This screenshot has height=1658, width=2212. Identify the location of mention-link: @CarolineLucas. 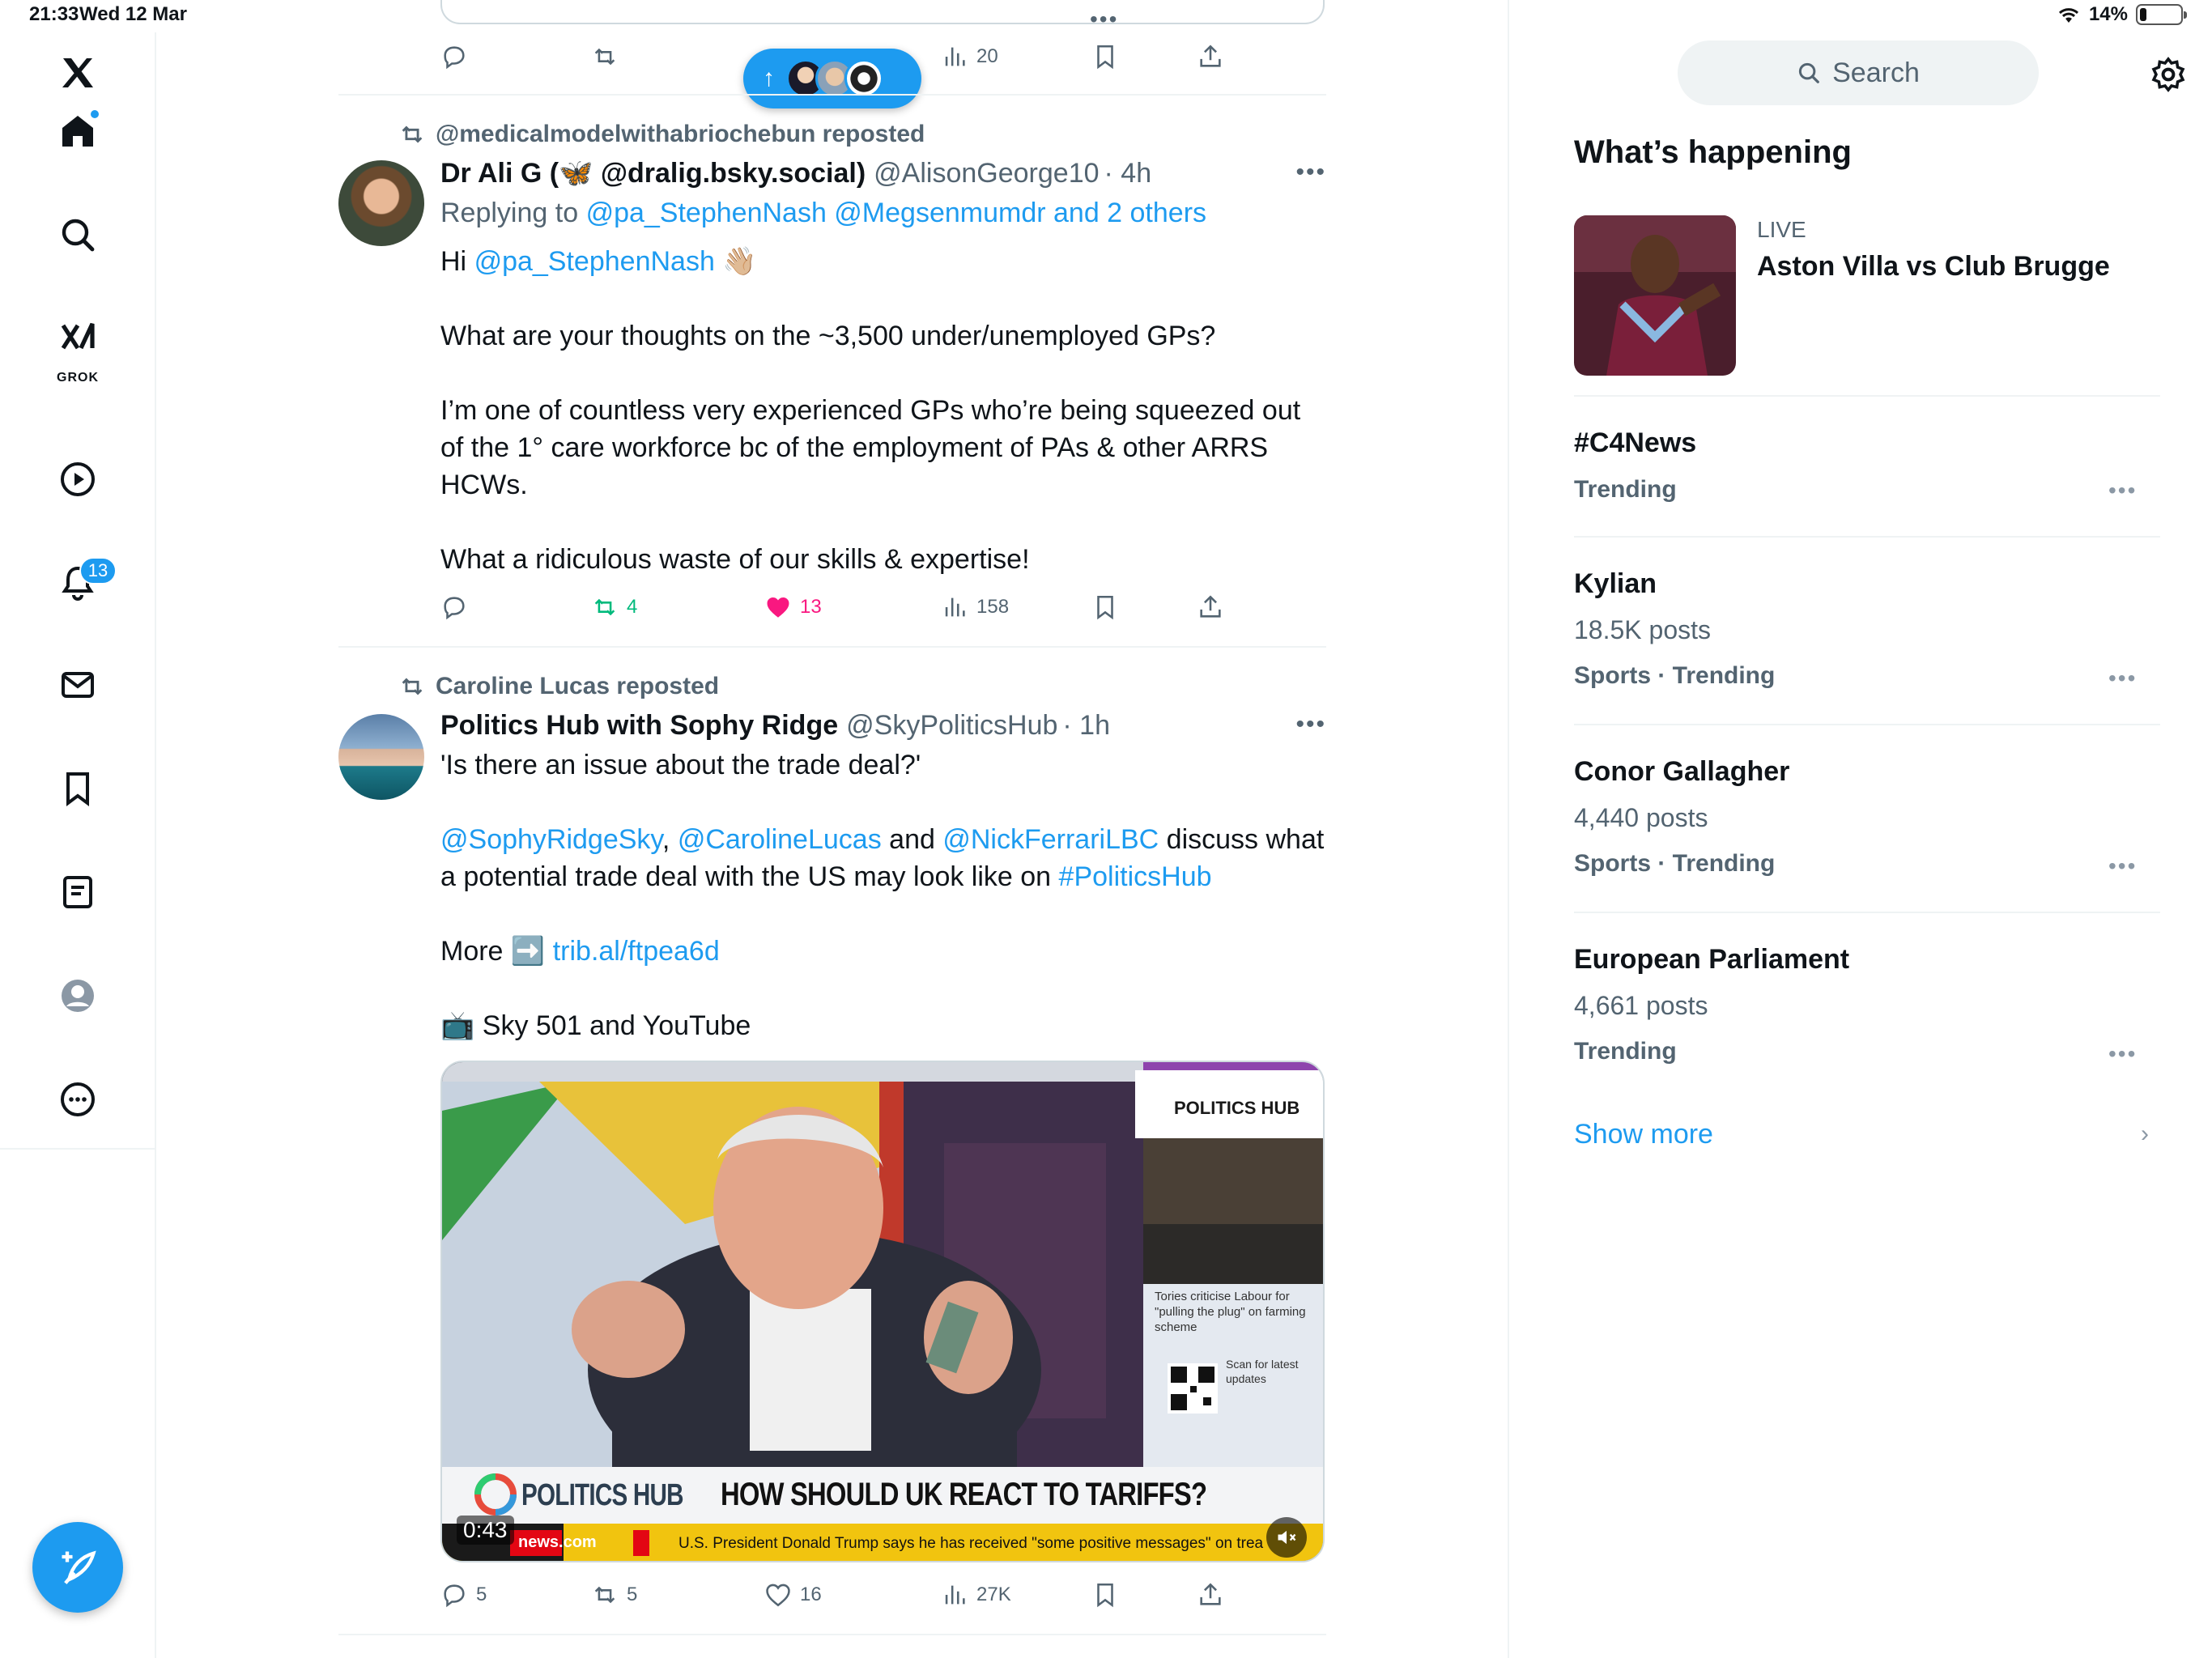
(780, 839).